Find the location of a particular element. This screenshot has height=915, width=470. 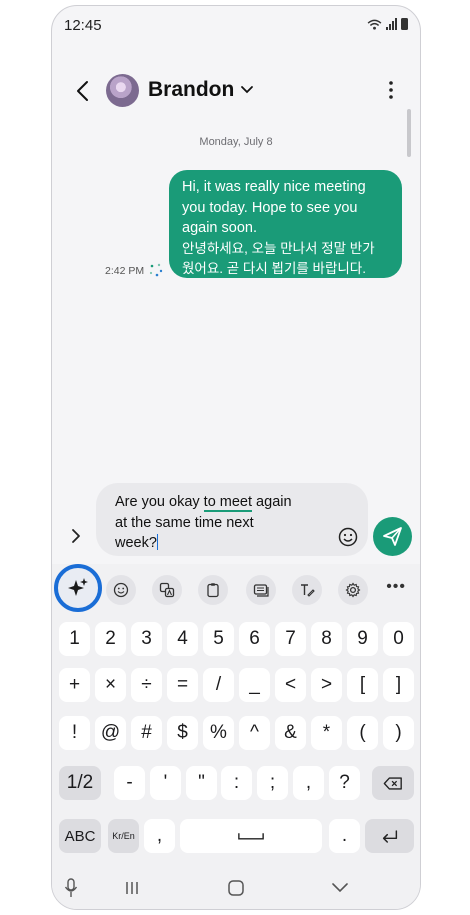

signal-icon is located at coordinates (391, 24).